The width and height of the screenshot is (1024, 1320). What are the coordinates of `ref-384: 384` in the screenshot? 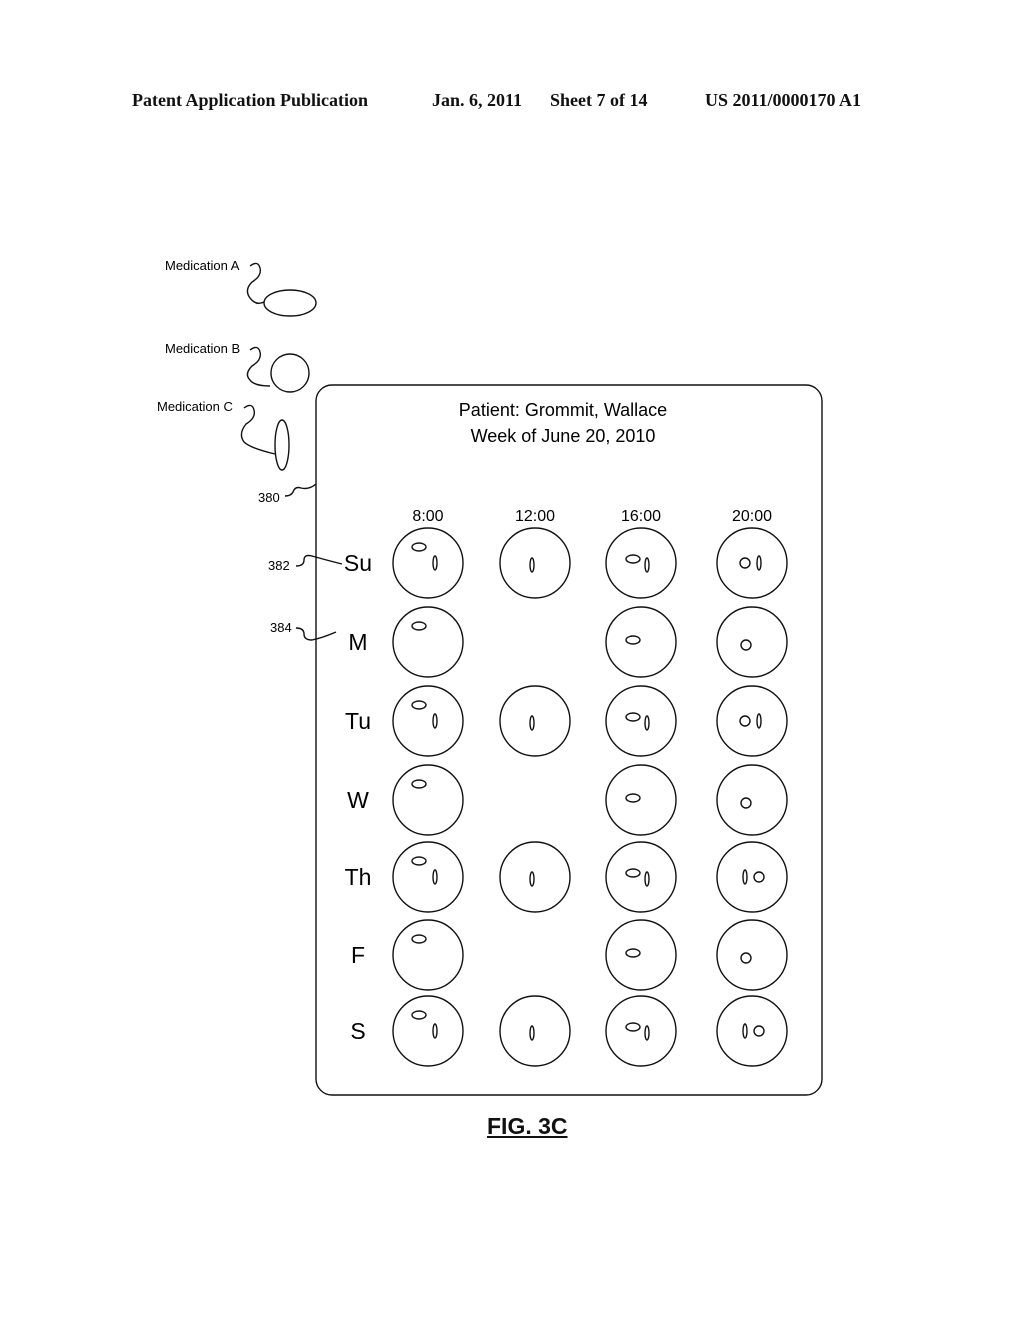 It's located at (281, 627).